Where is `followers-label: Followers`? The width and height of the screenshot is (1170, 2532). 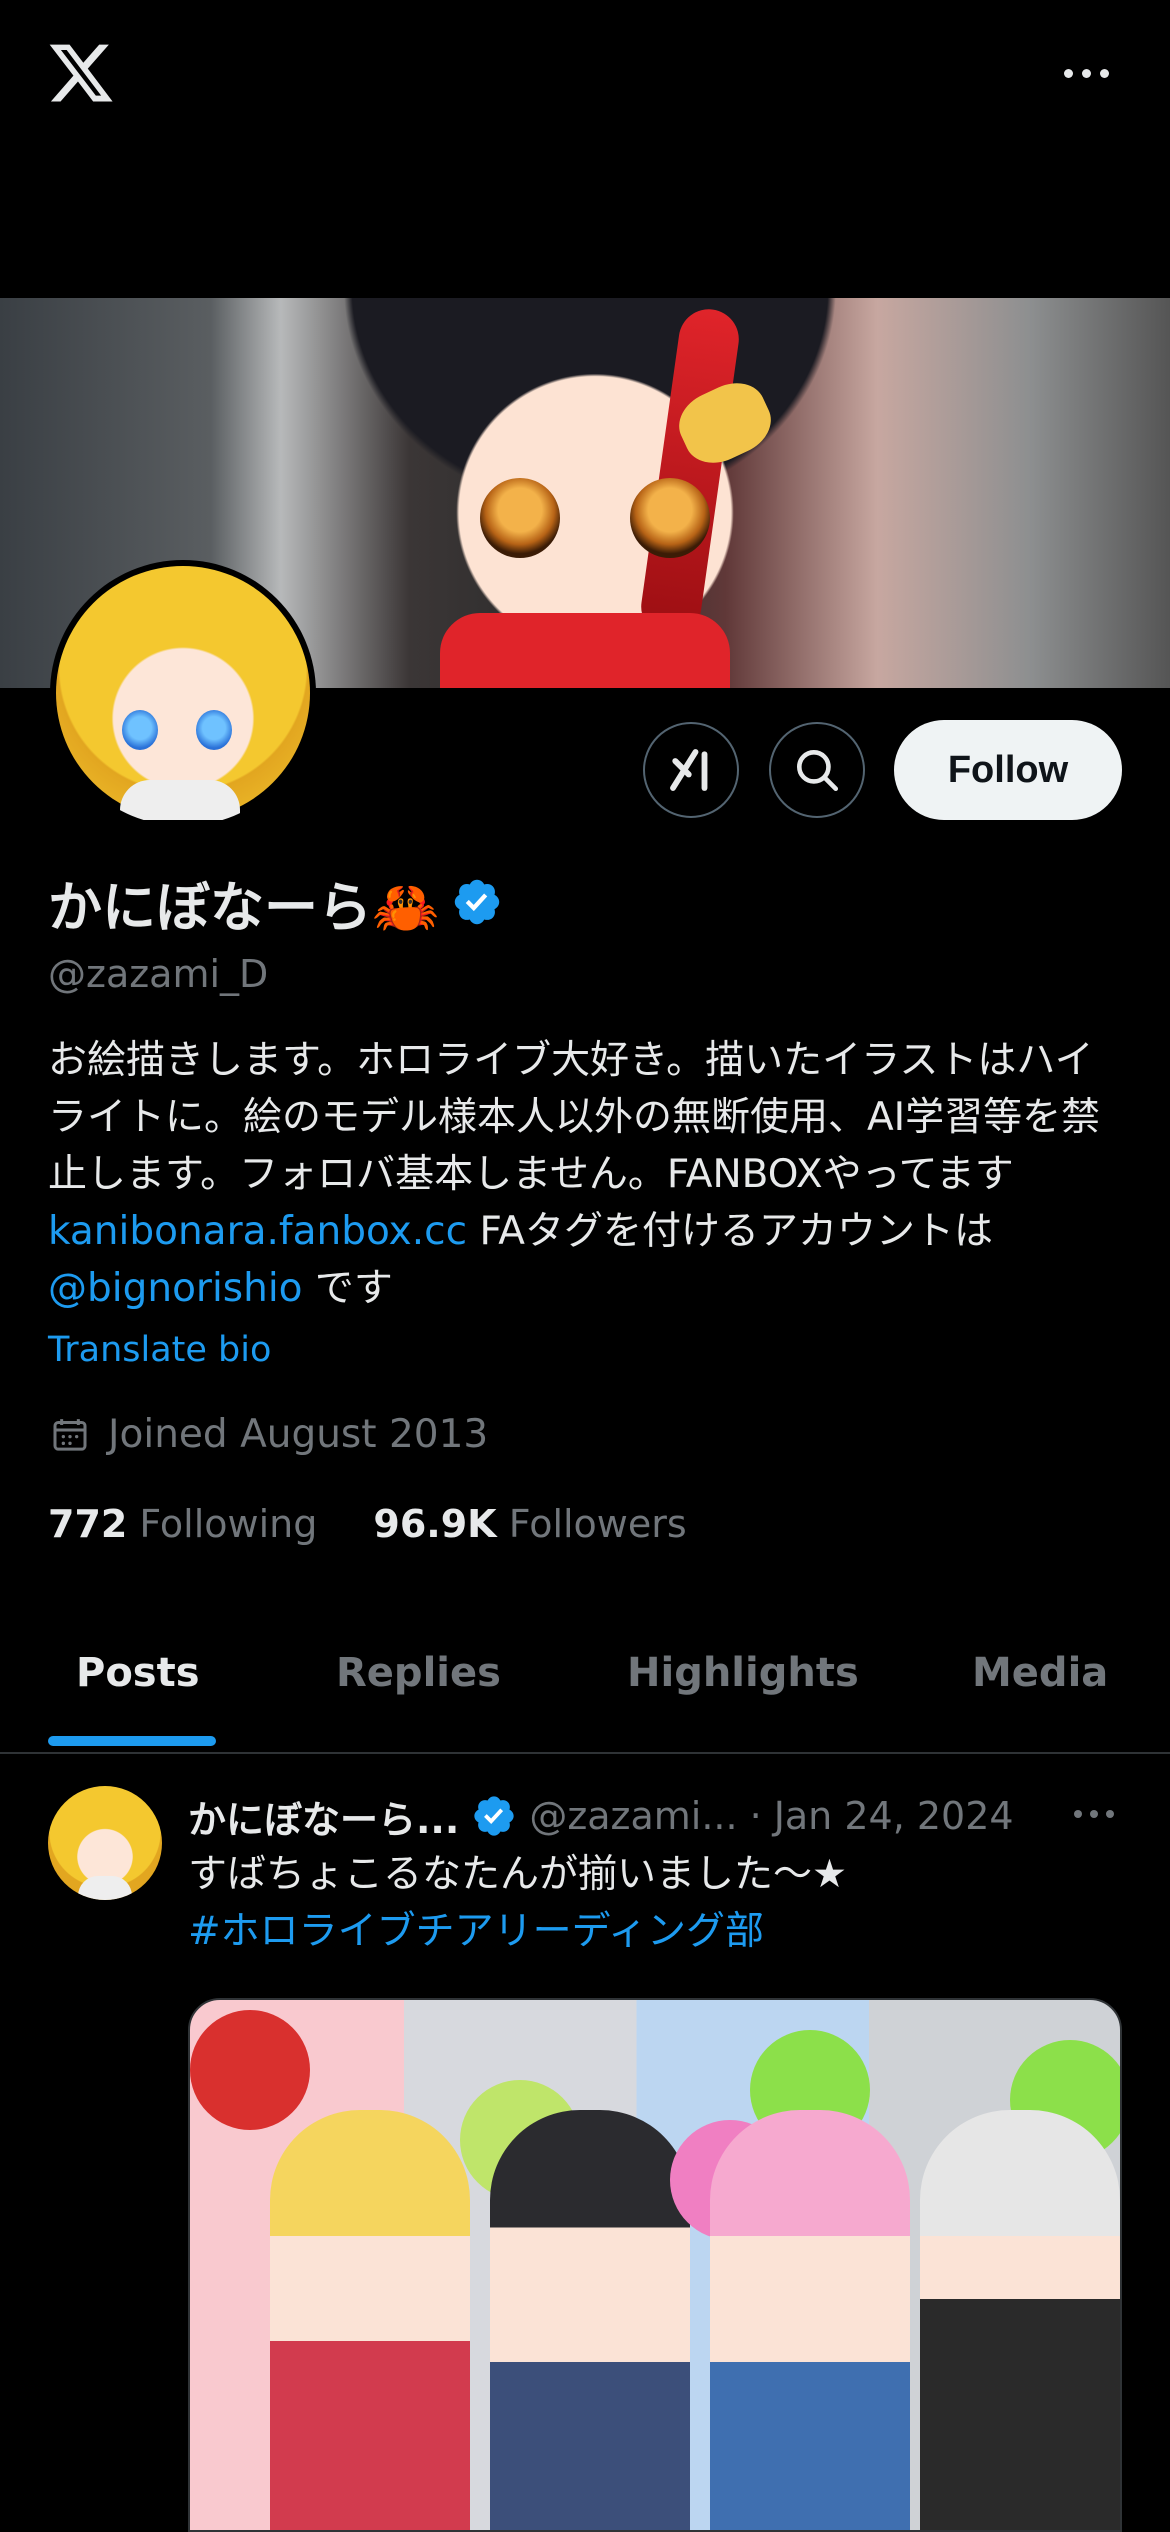
followers-label: Followers is located at coordinates (597, 1524).